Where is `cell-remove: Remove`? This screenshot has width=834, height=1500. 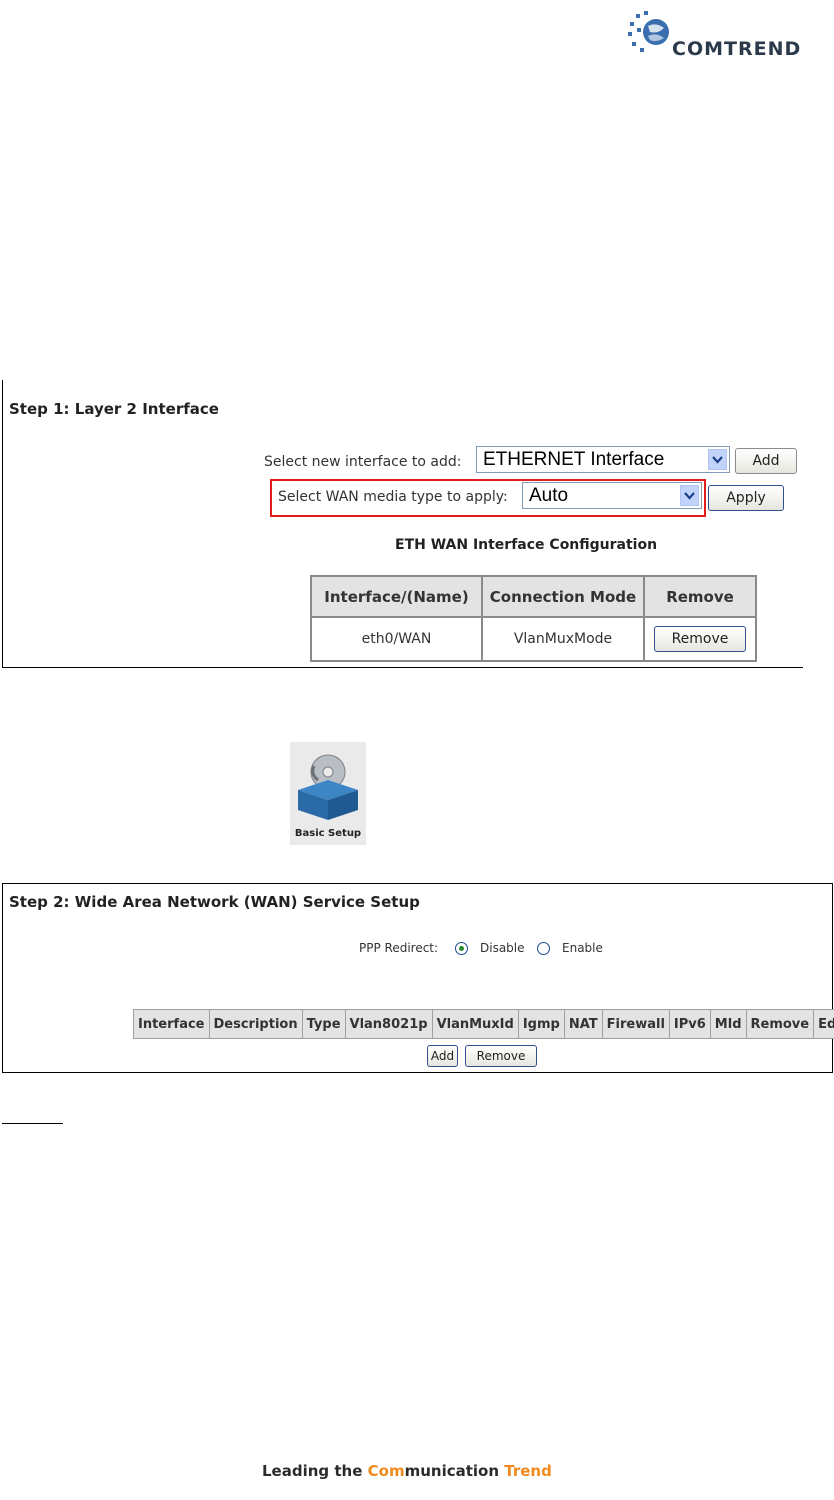
cell-remove: Remove is located at coordinates (700, 639).